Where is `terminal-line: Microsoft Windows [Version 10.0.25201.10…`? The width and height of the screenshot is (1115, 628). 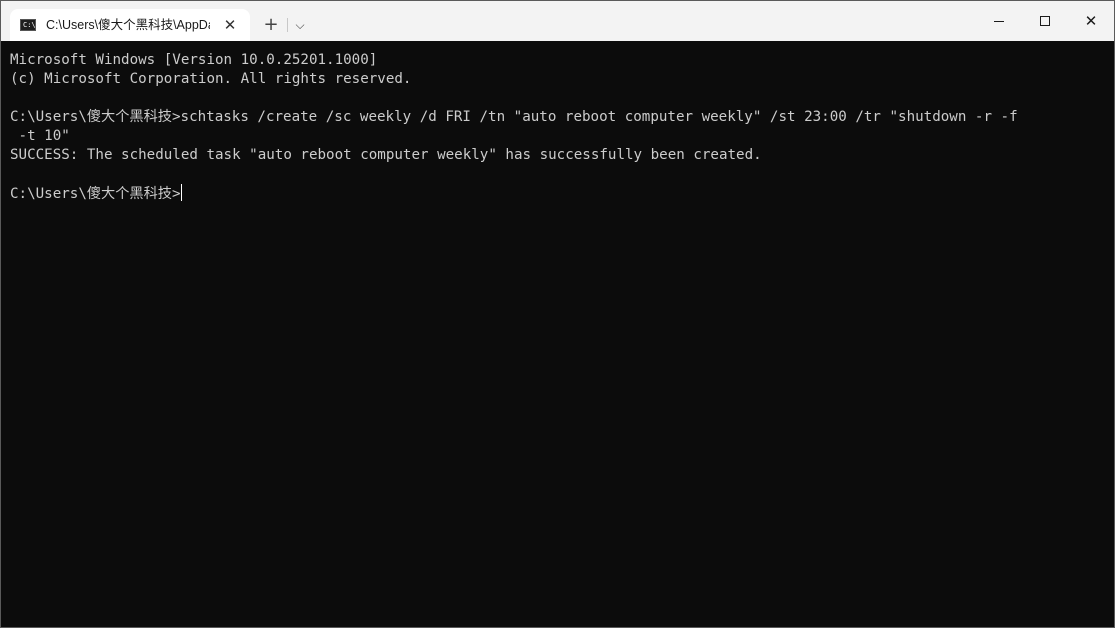
terminal-line: Microsoft Windows [Version 10.0.25201.10… is located at coordinates (194, 60).